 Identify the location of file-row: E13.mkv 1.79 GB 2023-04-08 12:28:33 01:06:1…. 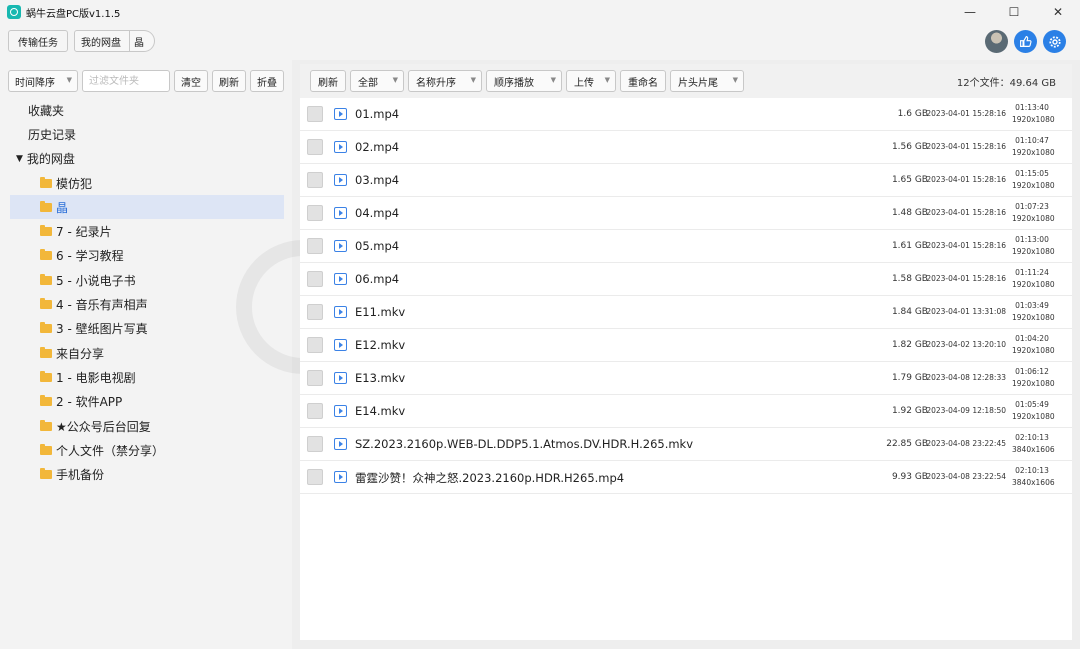
(686, 378).